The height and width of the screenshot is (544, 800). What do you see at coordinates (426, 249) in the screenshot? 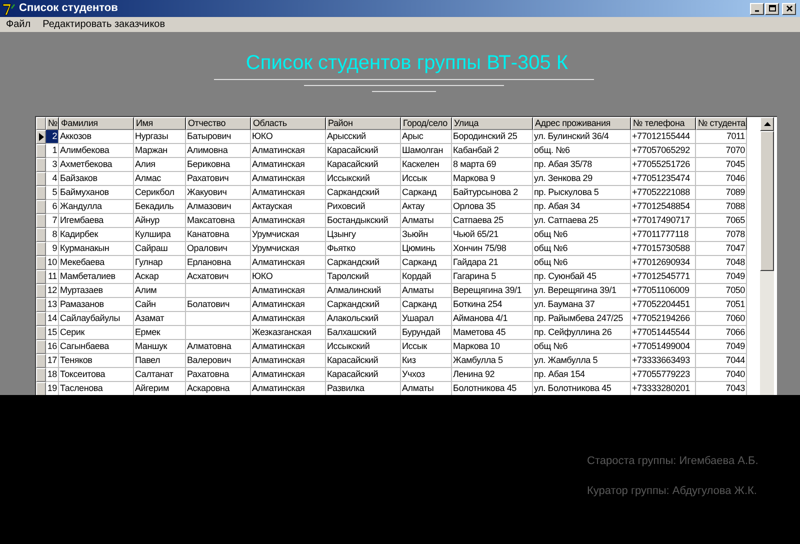
I see `table-cell: Цюминь` at bounding box center [426, 249].